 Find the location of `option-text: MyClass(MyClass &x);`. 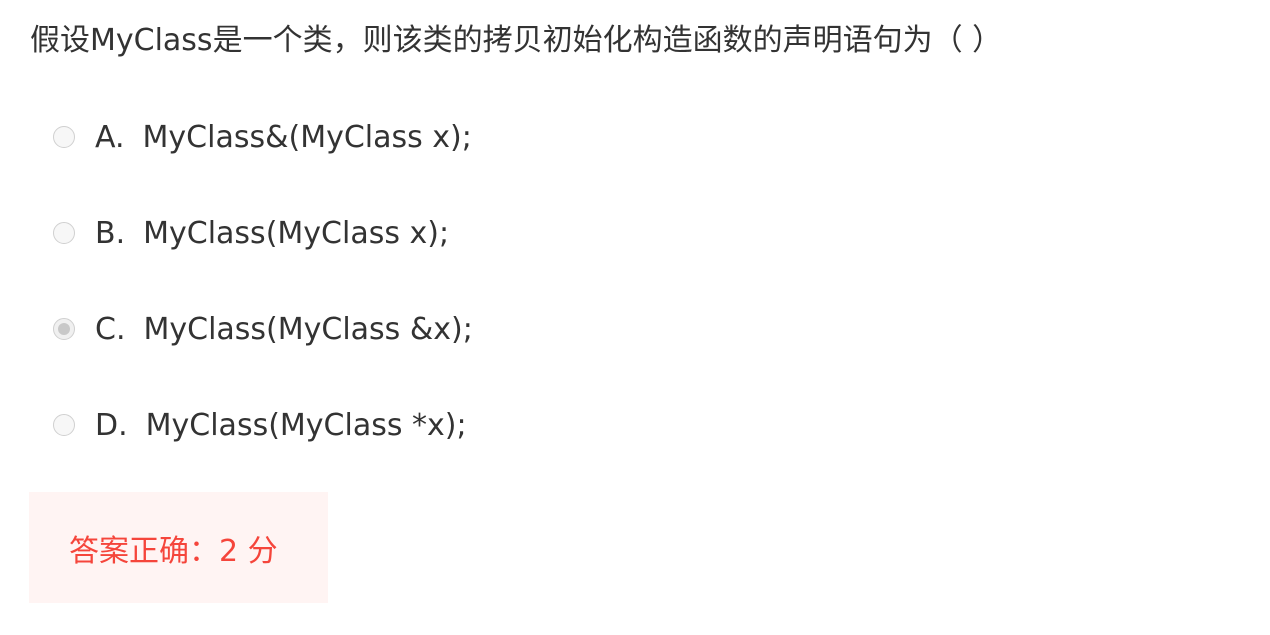

option-text: MyClass(MyClass &x); is located at coordinates (308, 329).